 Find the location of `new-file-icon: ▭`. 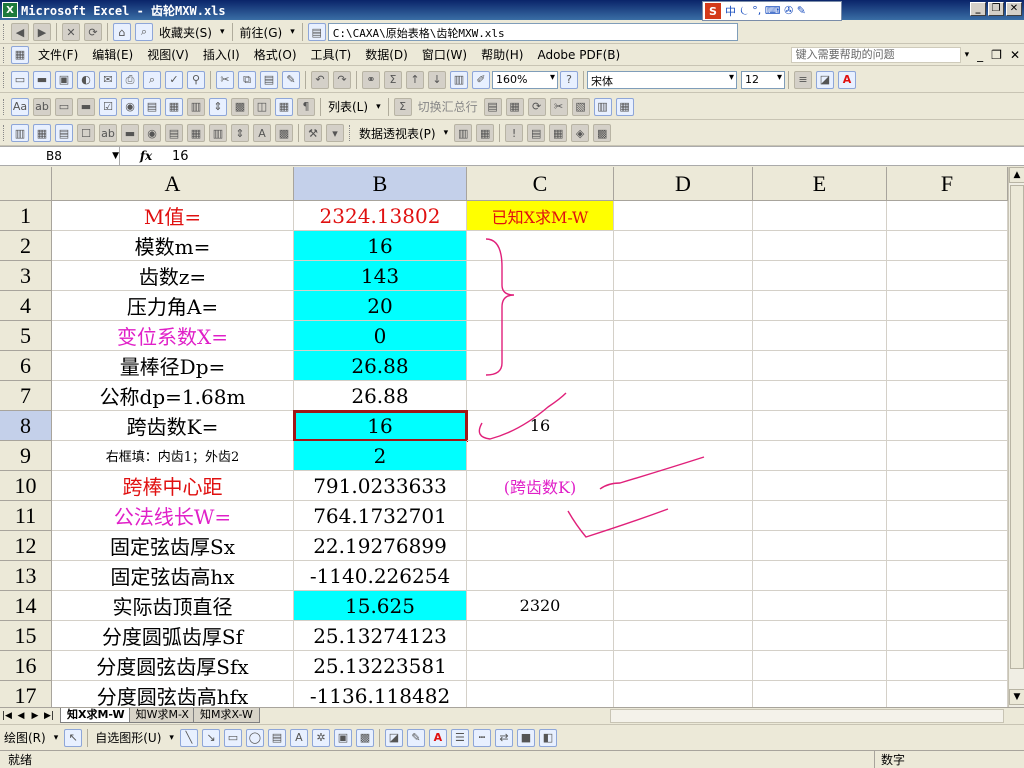

new-file-icon: ▭ is located at coordinates (20, 79).